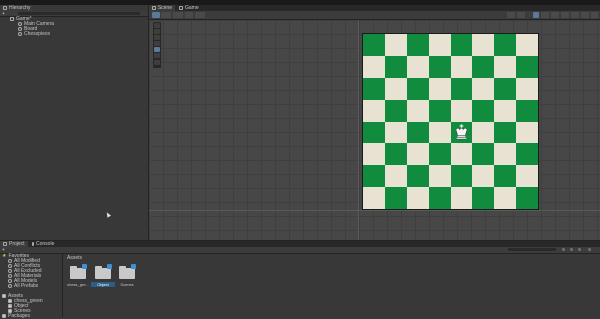 Image resolution: width=600 pixels, height=319 pixels. What do you see at coordinates (189, 15) in the screenshot?
I see `grid-snap-button` at bounding box center [189, 15].